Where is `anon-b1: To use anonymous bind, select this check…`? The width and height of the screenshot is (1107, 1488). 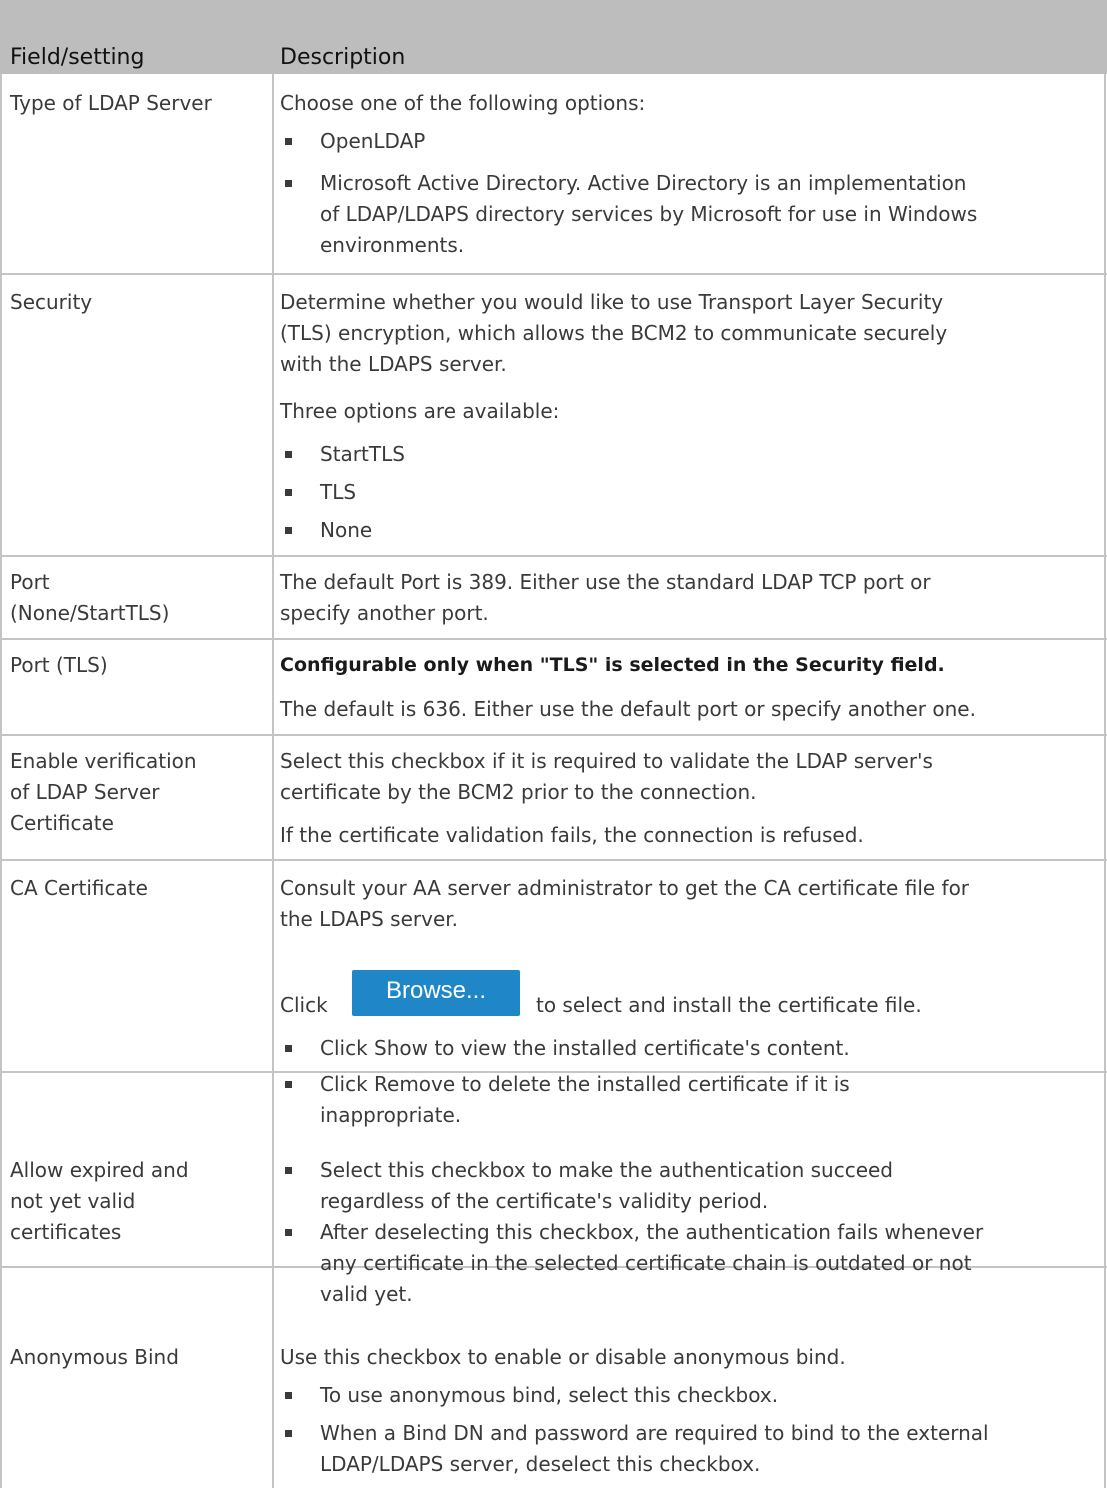
anon-b1: To use anonymous bind, select this check… is located at coordinates (549, 1395).